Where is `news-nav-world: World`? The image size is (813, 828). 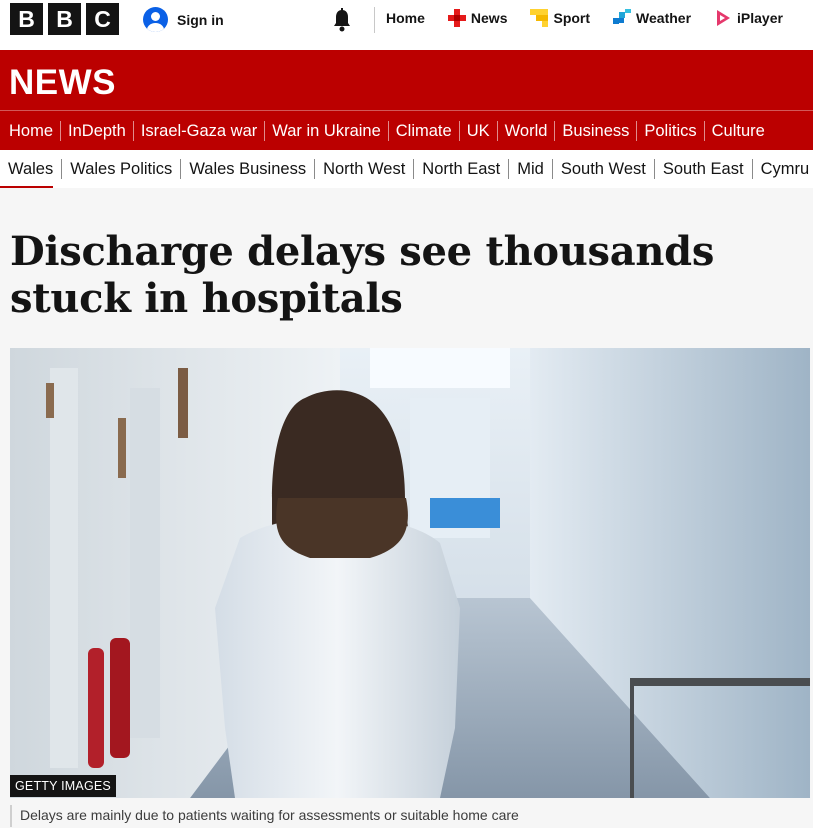
news-nav-world: World is located at coordinates (525, 130).